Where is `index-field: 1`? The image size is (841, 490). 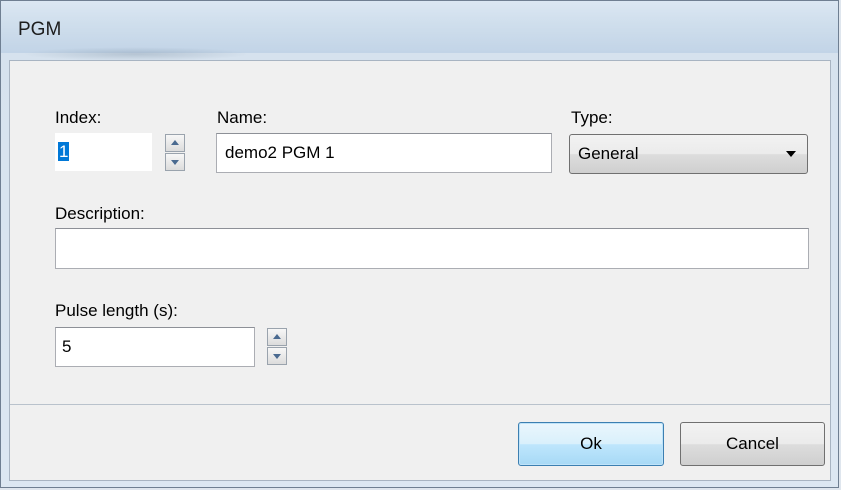 index-field: 1 is located at coordinates (103, 152).